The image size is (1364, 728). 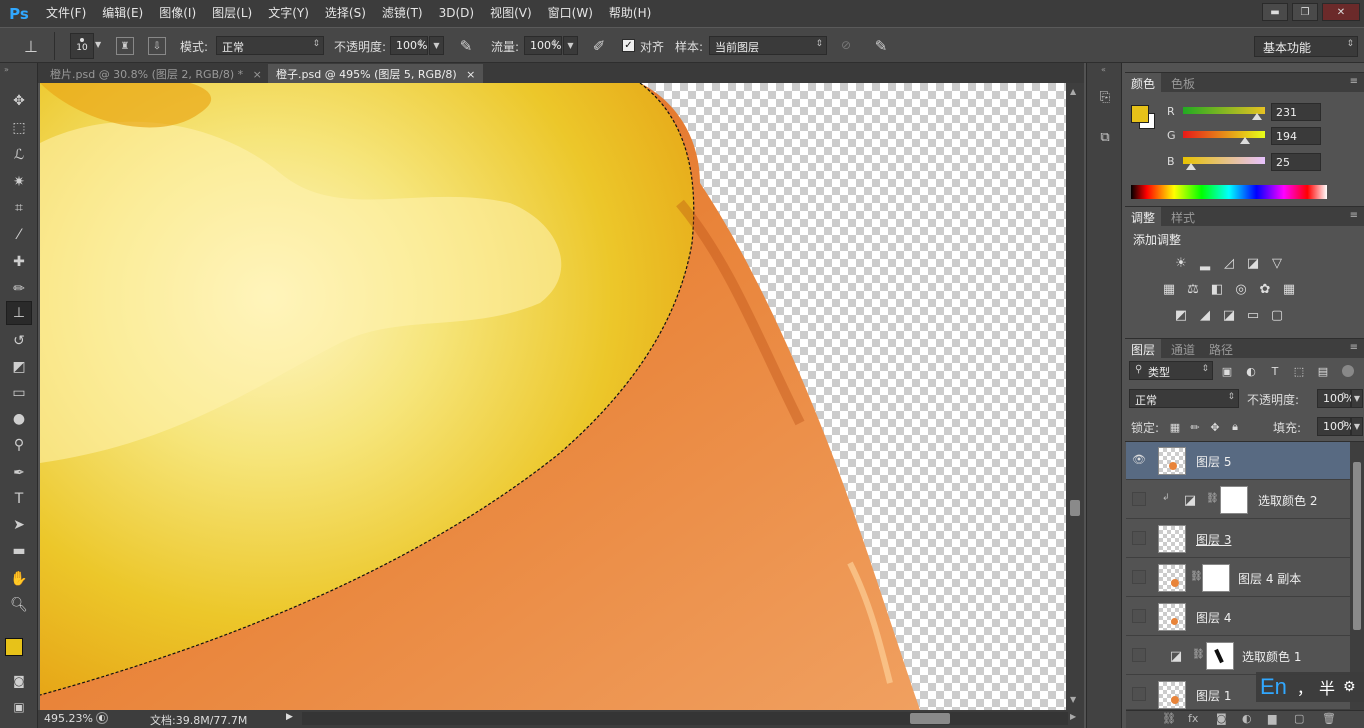 I want to click on airbrush-icon: ✐, so click(x=599, y=46).